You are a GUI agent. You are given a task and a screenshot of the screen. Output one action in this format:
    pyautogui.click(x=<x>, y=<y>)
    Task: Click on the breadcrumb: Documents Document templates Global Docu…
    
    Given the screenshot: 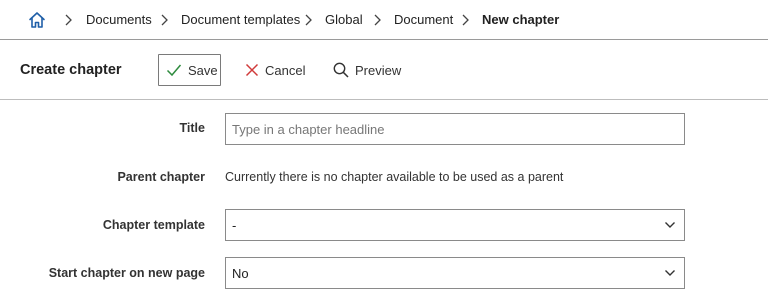 What is the action you would take?
    pyautogui.click(x=384, y=20)
    